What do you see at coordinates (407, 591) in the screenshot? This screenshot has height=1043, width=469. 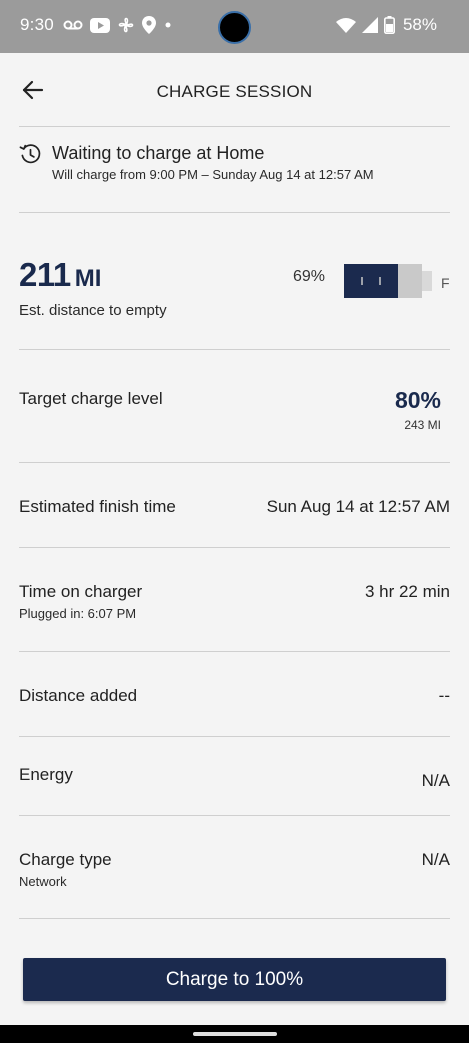 I see `time-on-charger-value: 3 hr 22 min` at bounding box center [407, 591].